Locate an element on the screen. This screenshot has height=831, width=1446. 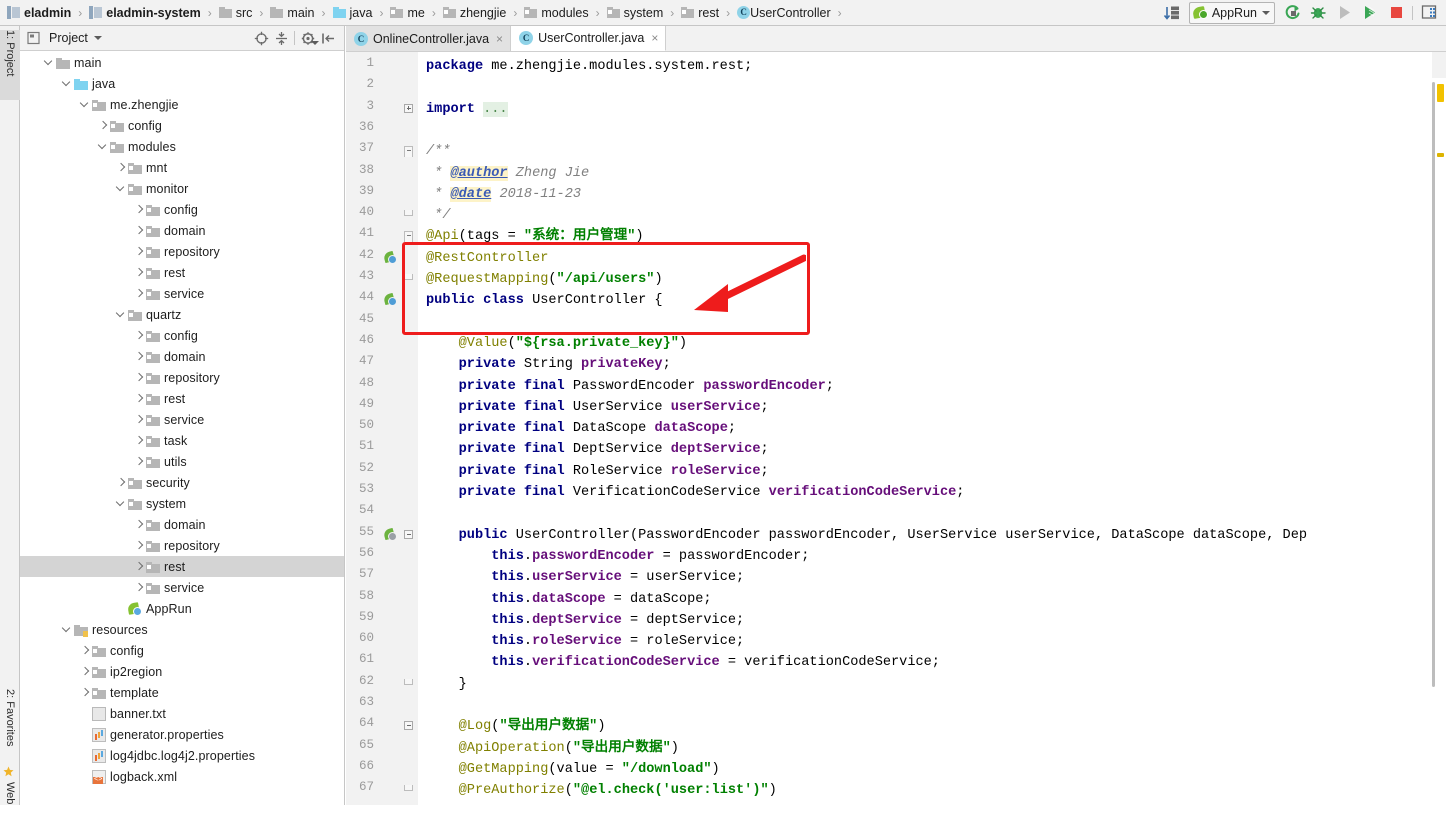
breadcrumb-item-eladmin: eladmin is located at coordinates (39, 13).